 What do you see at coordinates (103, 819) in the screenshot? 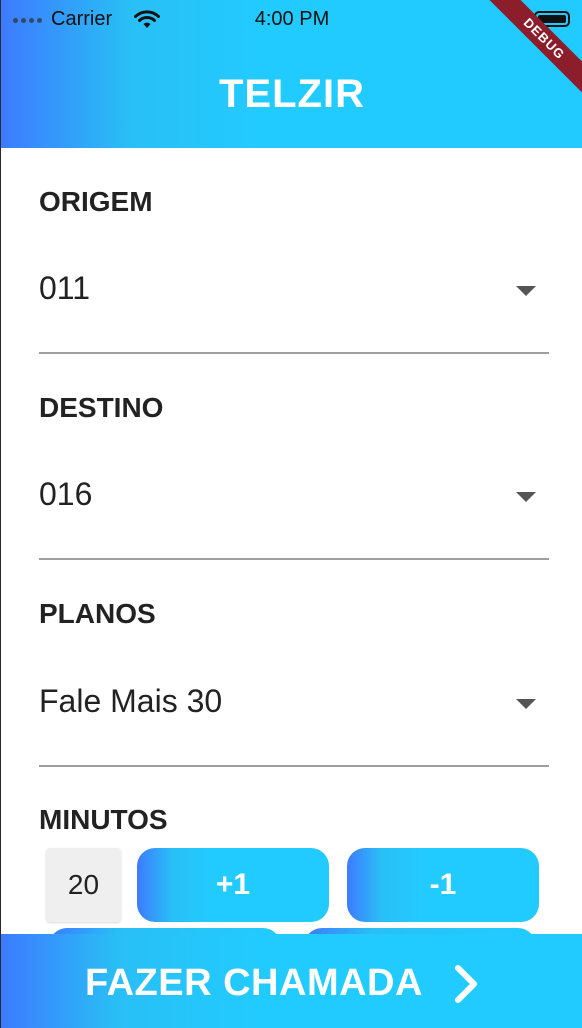
I see `minutos-label: MINUTOS` at bounding box center [103, 819].